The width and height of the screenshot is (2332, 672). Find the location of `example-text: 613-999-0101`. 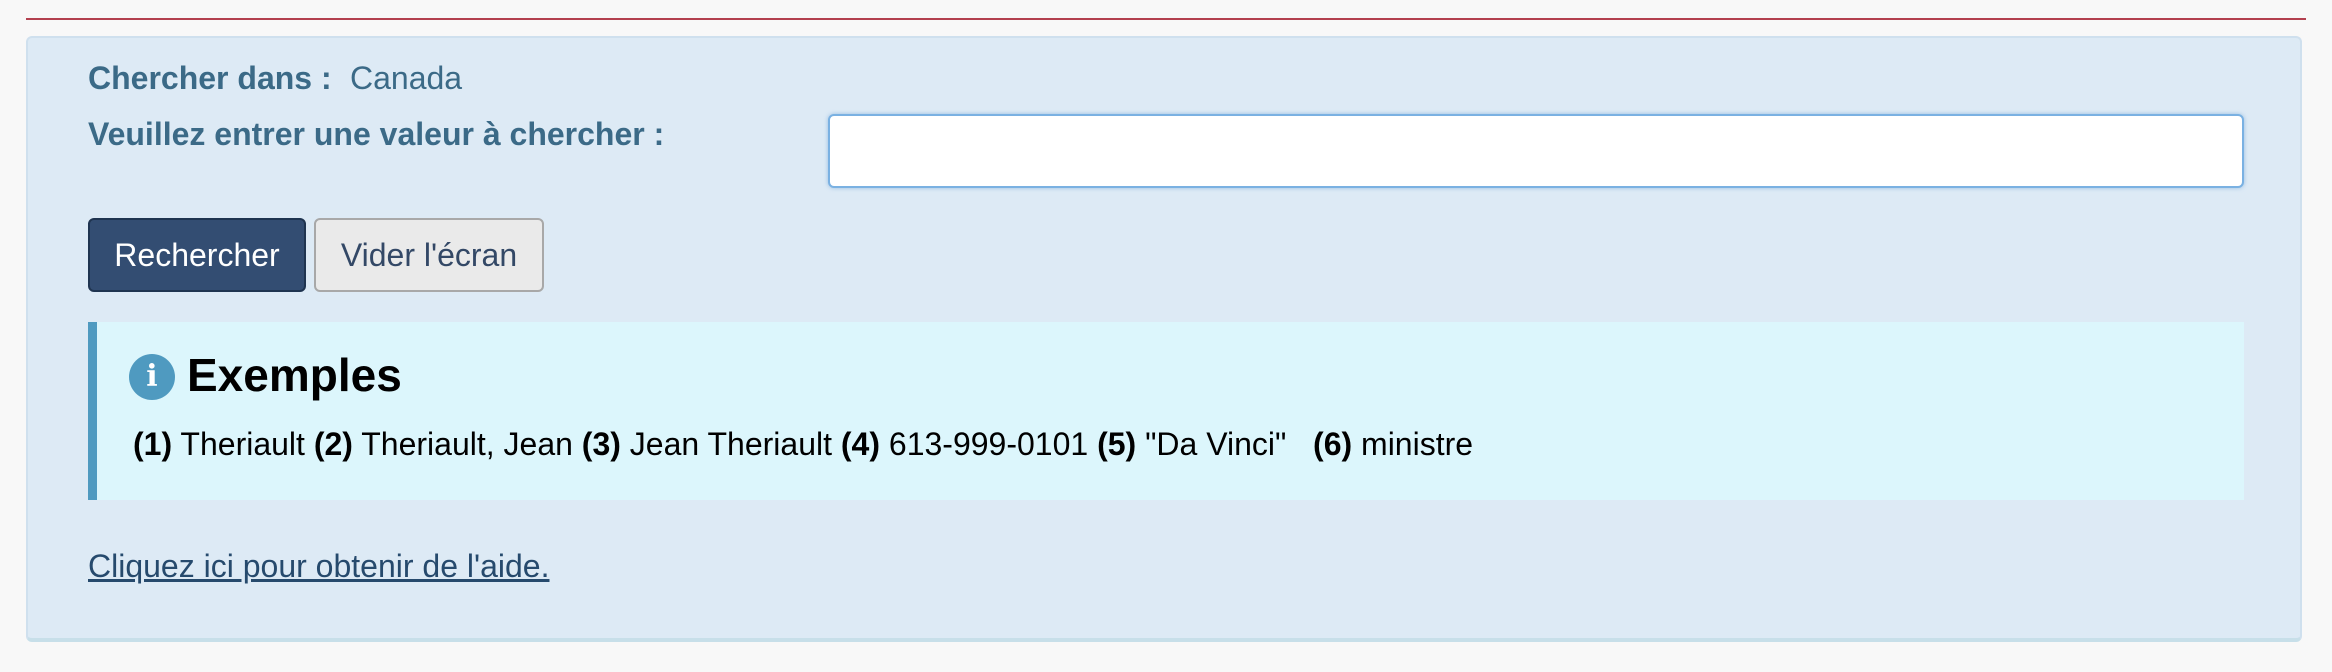

example-text: 613-999-0101 is located at coordinates (989, 444).